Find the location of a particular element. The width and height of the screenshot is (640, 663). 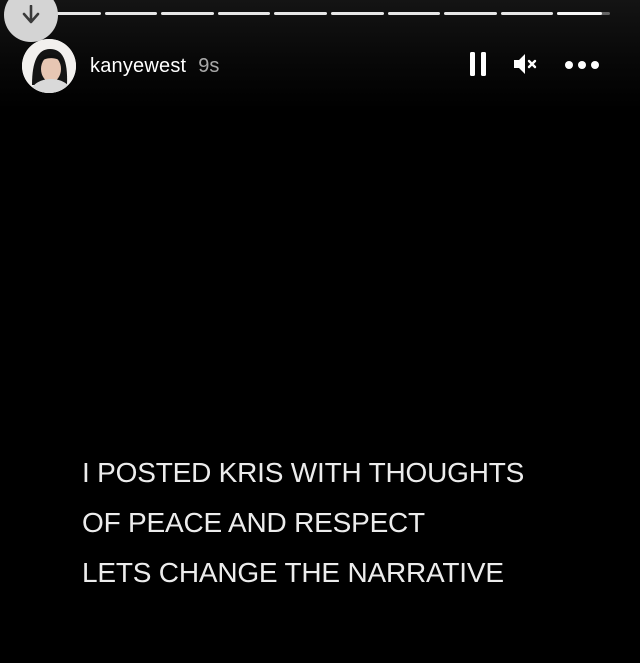

caption-line: OF PEACE AND RESPECT is located at coordinates (253, 522).